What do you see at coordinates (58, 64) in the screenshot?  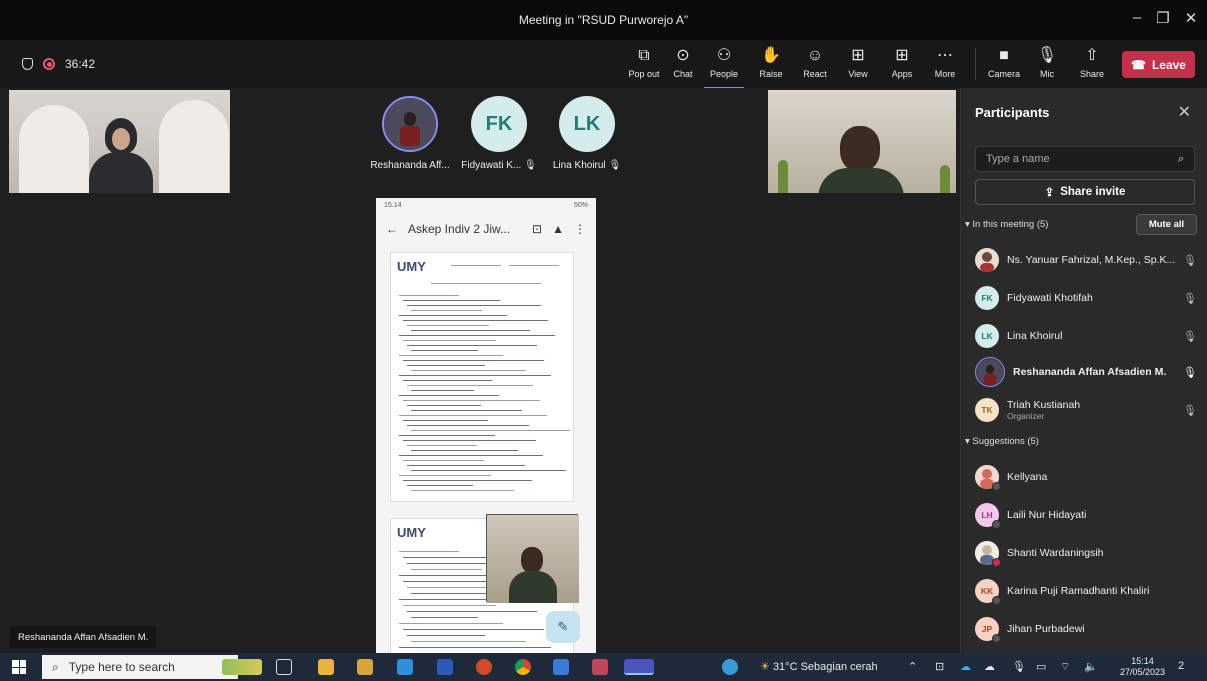 I see `meeting-timer: 36:42` at bounding box center [58, 64].